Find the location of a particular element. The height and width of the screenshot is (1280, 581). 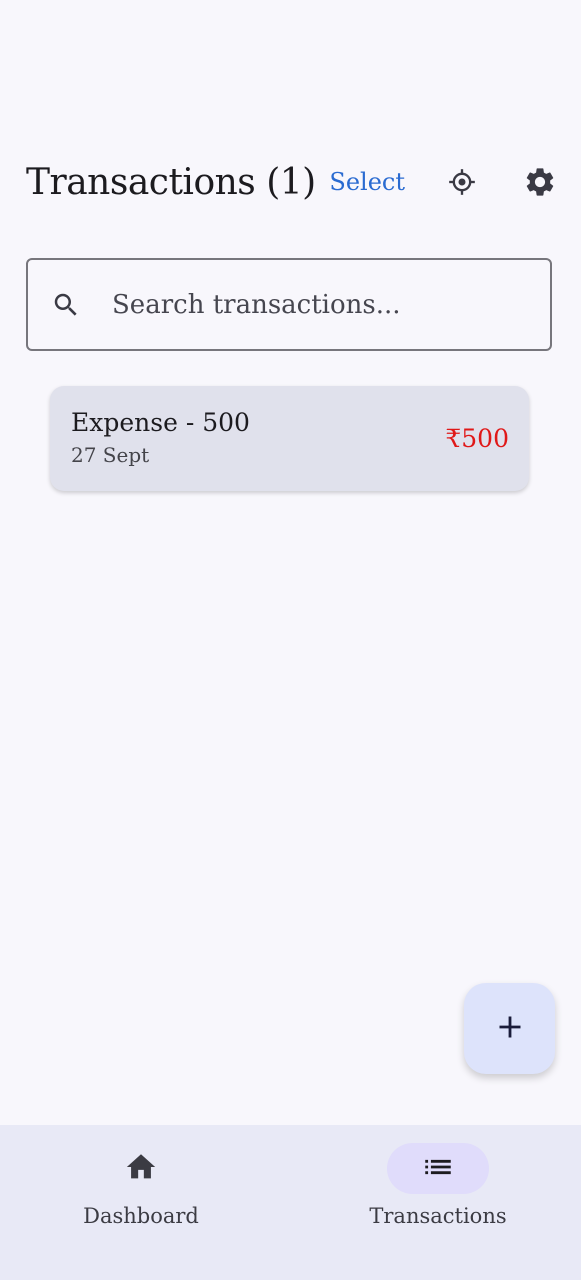

app-header: Transactions (1) Select is located at coordinates (292, 182).